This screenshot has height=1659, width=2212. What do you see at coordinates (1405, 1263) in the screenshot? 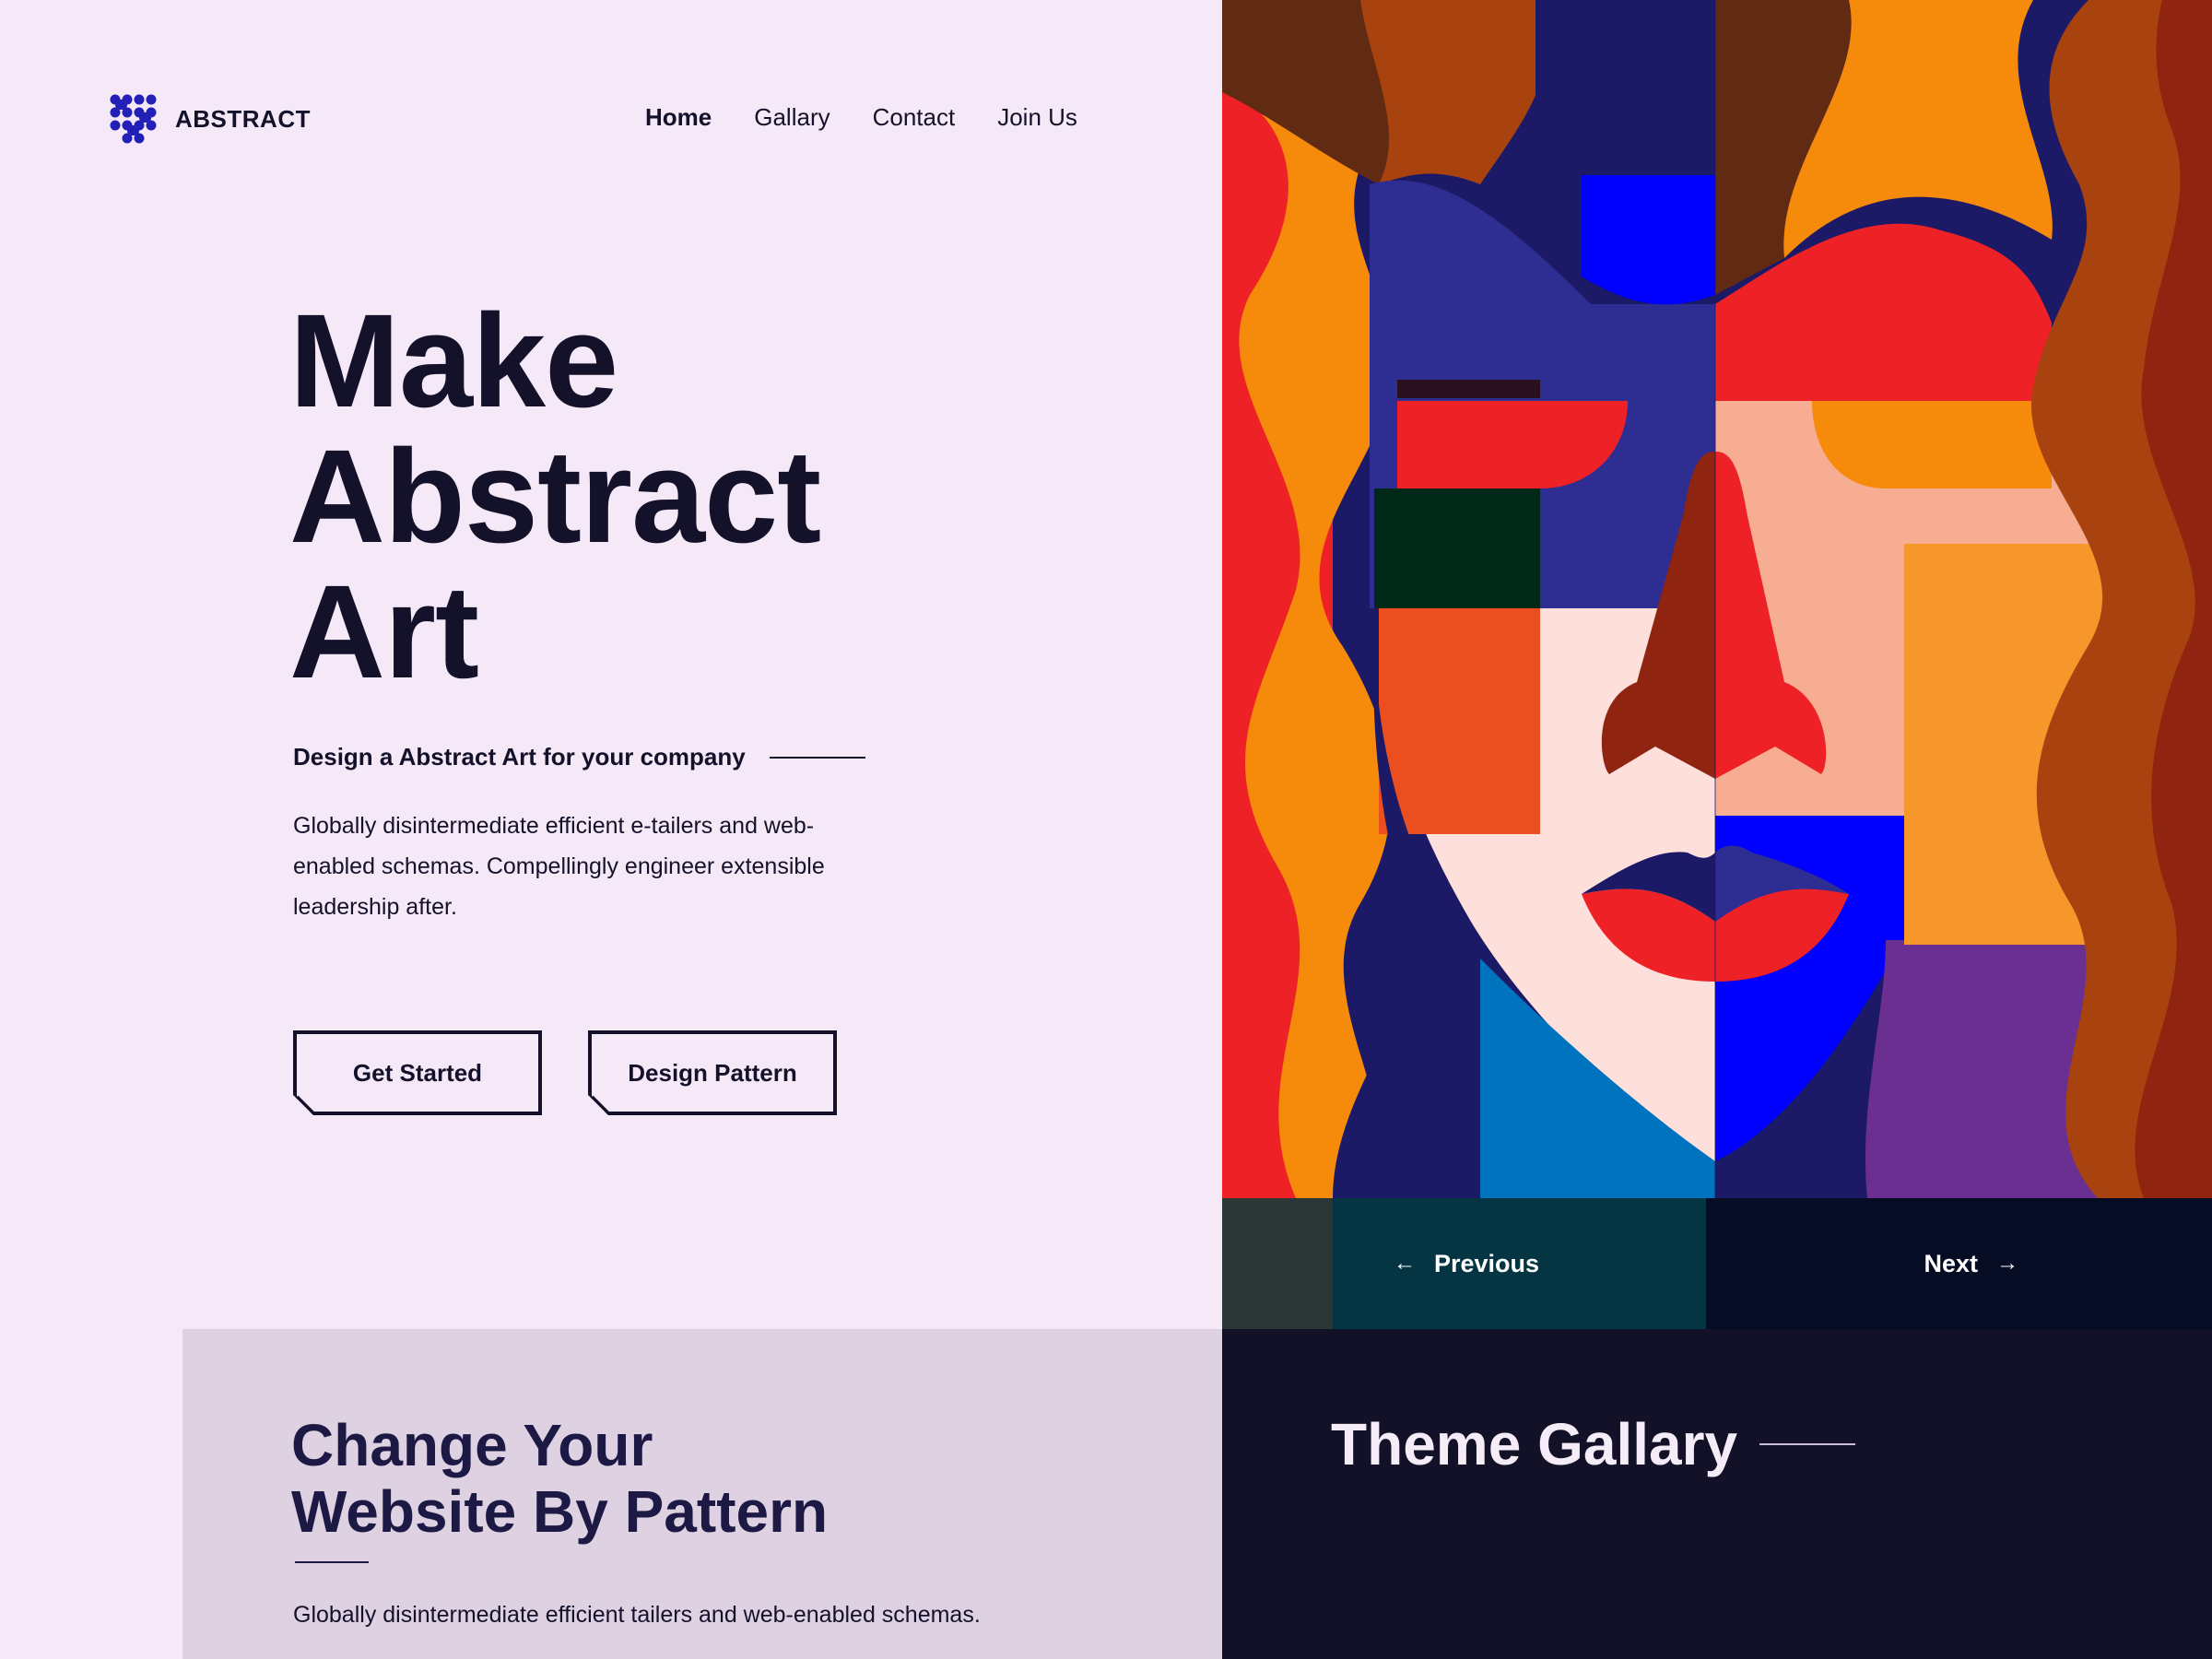
I see `arrow-left-icon: ←` at bounding box center [1405, 1263].